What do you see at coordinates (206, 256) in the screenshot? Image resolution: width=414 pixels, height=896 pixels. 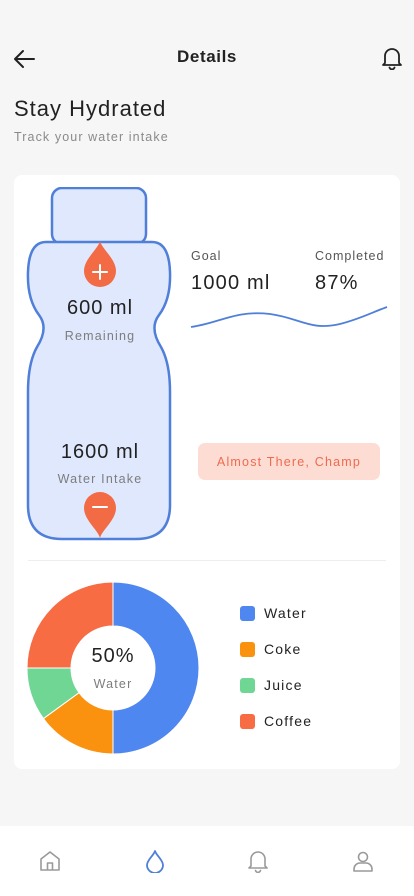 I see `goal-label: Goal` at bounding box center [206, 256].